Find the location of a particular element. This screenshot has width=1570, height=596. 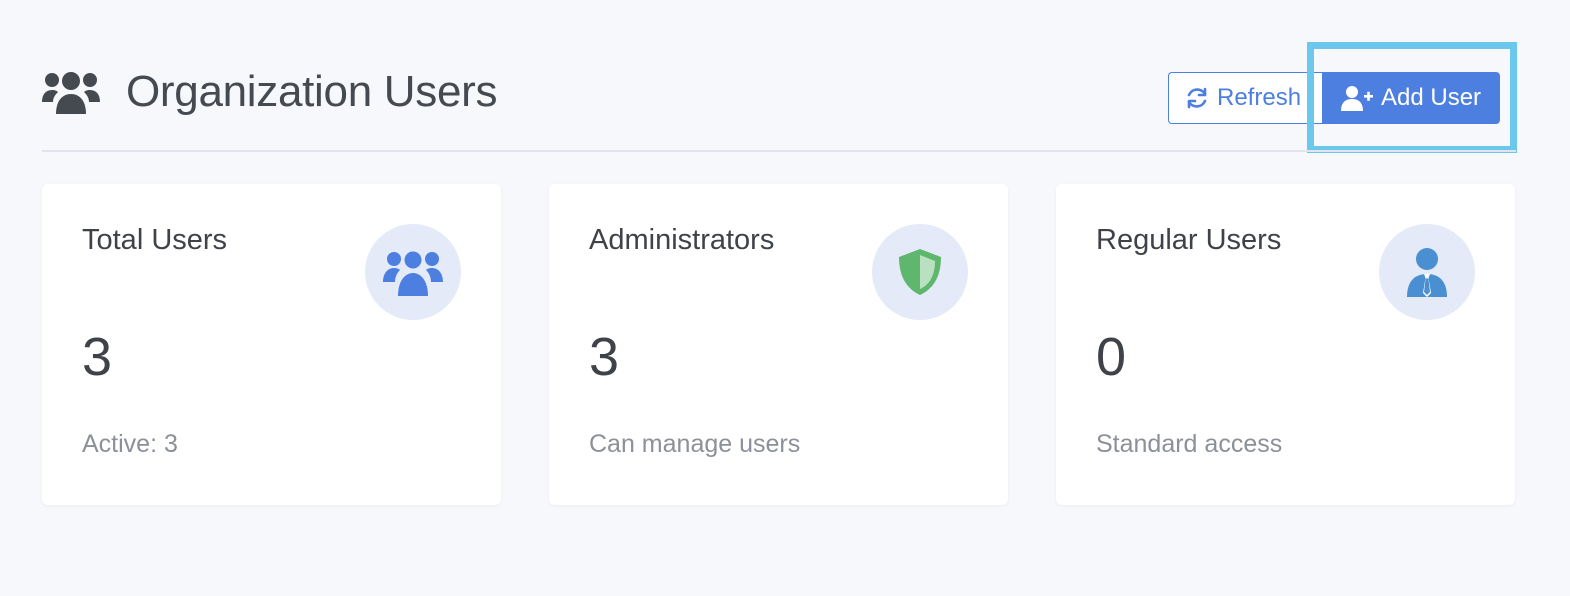

user-tie-icon is located at coordinates (1427, 272).